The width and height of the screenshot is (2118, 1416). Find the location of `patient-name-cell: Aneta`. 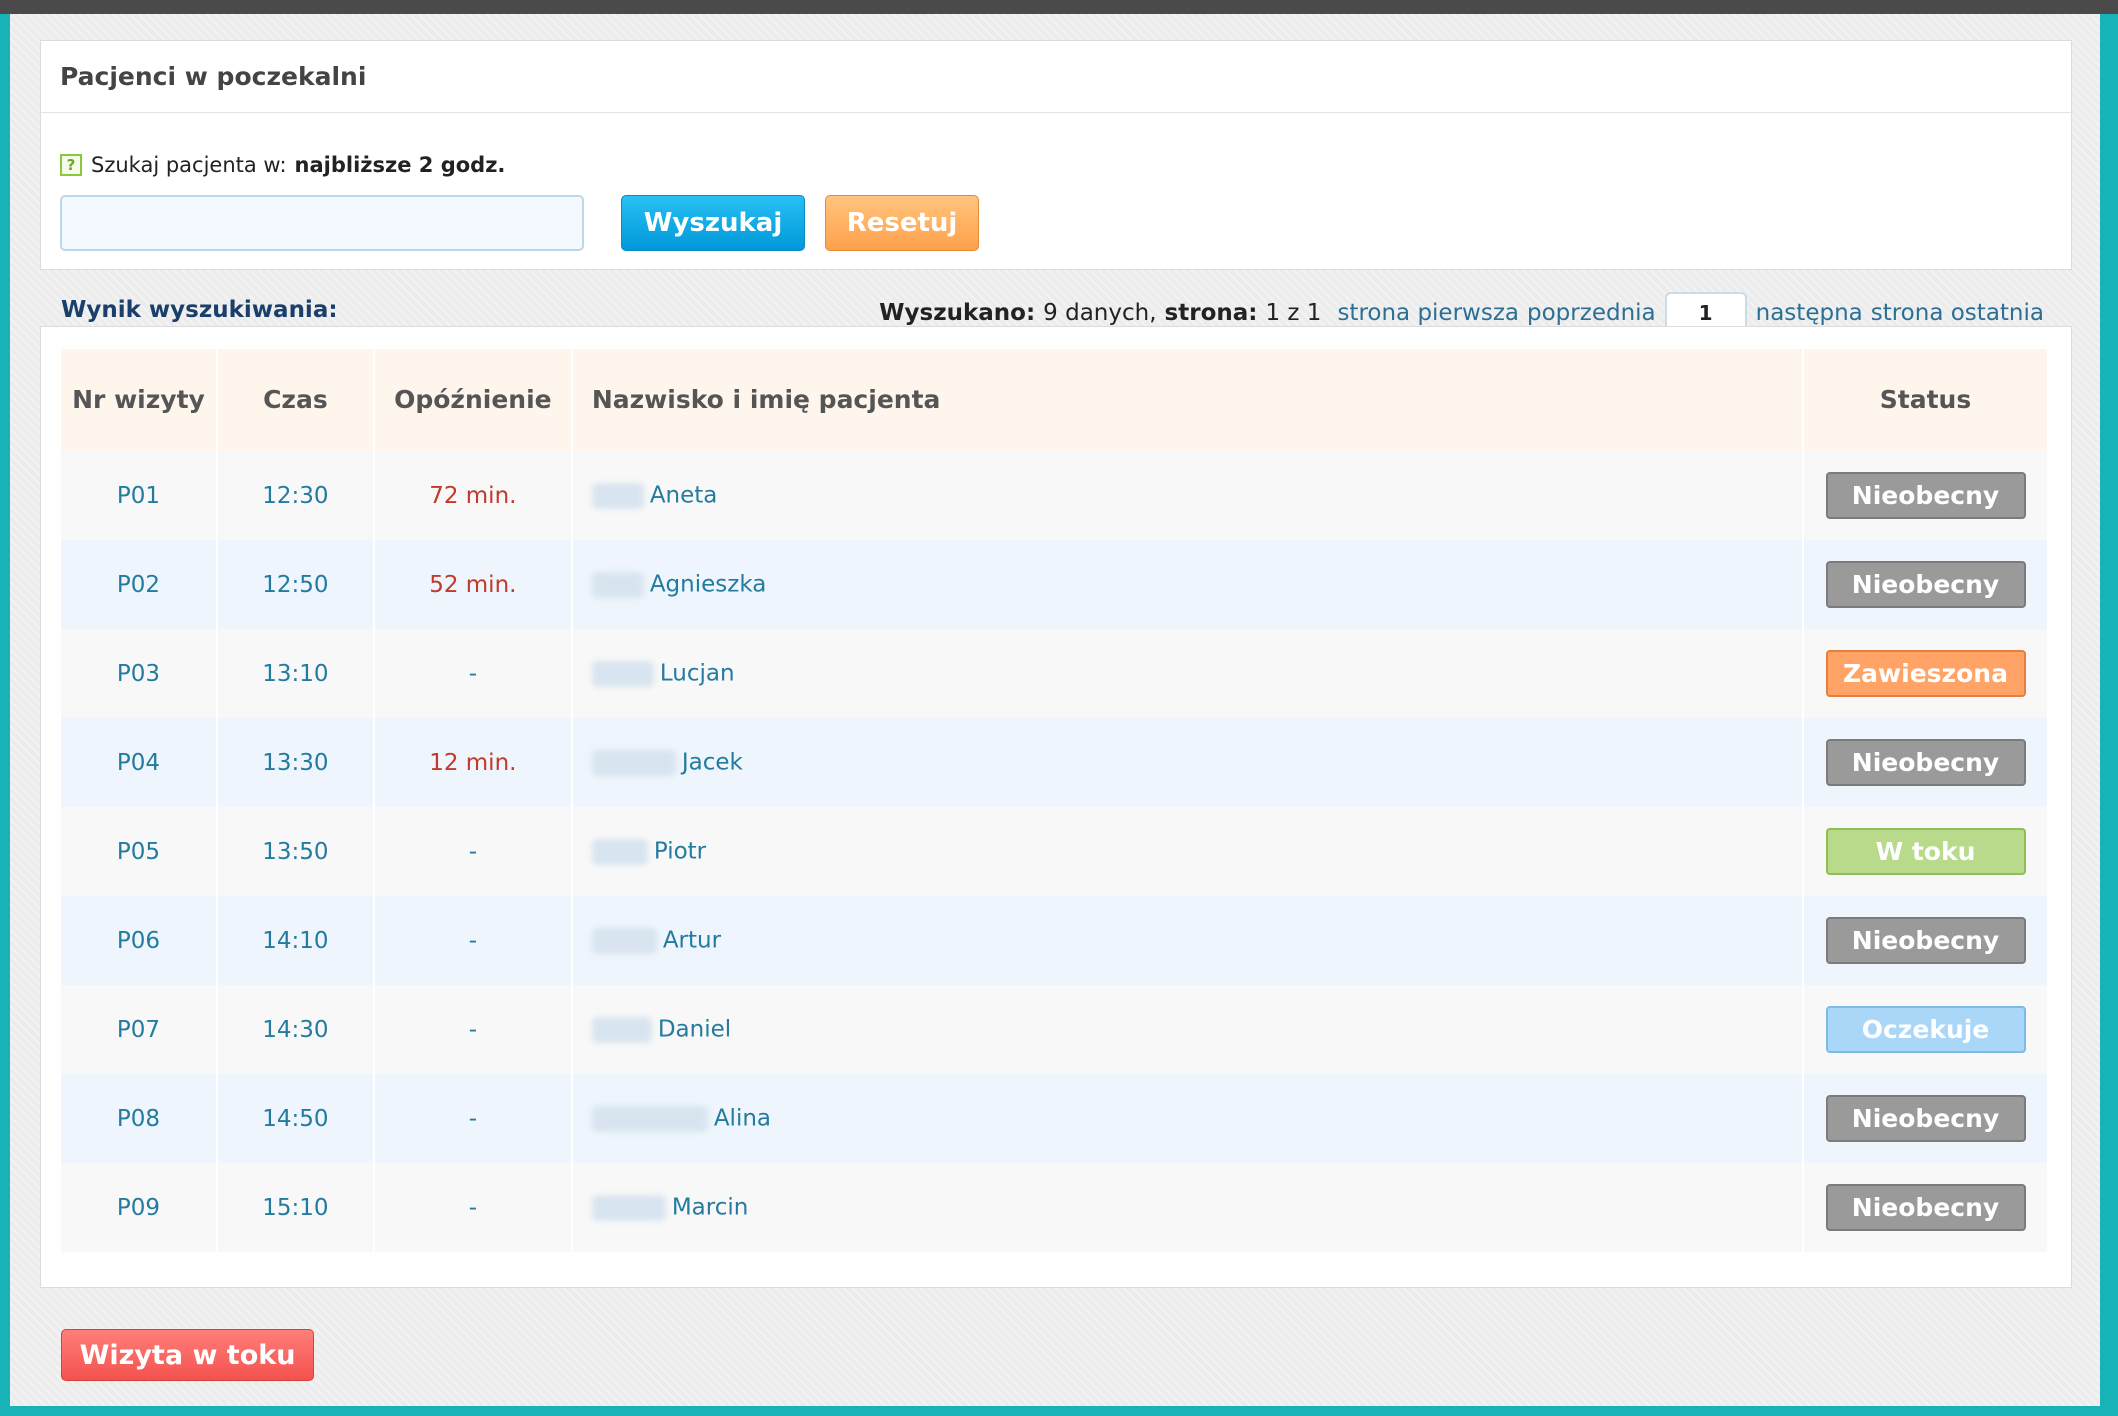

patient-name-cell: Aneta is located at coordinates (1188, 495).